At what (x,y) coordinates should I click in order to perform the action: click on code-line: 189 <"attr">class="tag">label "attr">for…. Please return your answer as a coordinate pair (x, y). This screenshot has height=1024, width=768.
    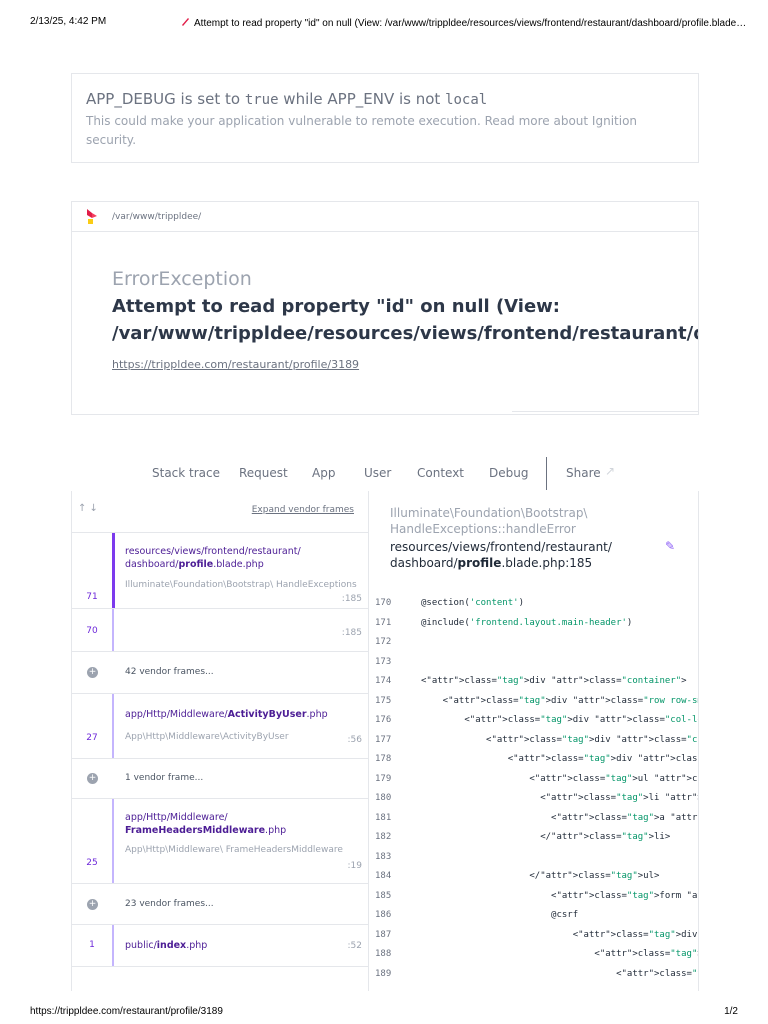
    Looking at the image, I should click on (533, 978).